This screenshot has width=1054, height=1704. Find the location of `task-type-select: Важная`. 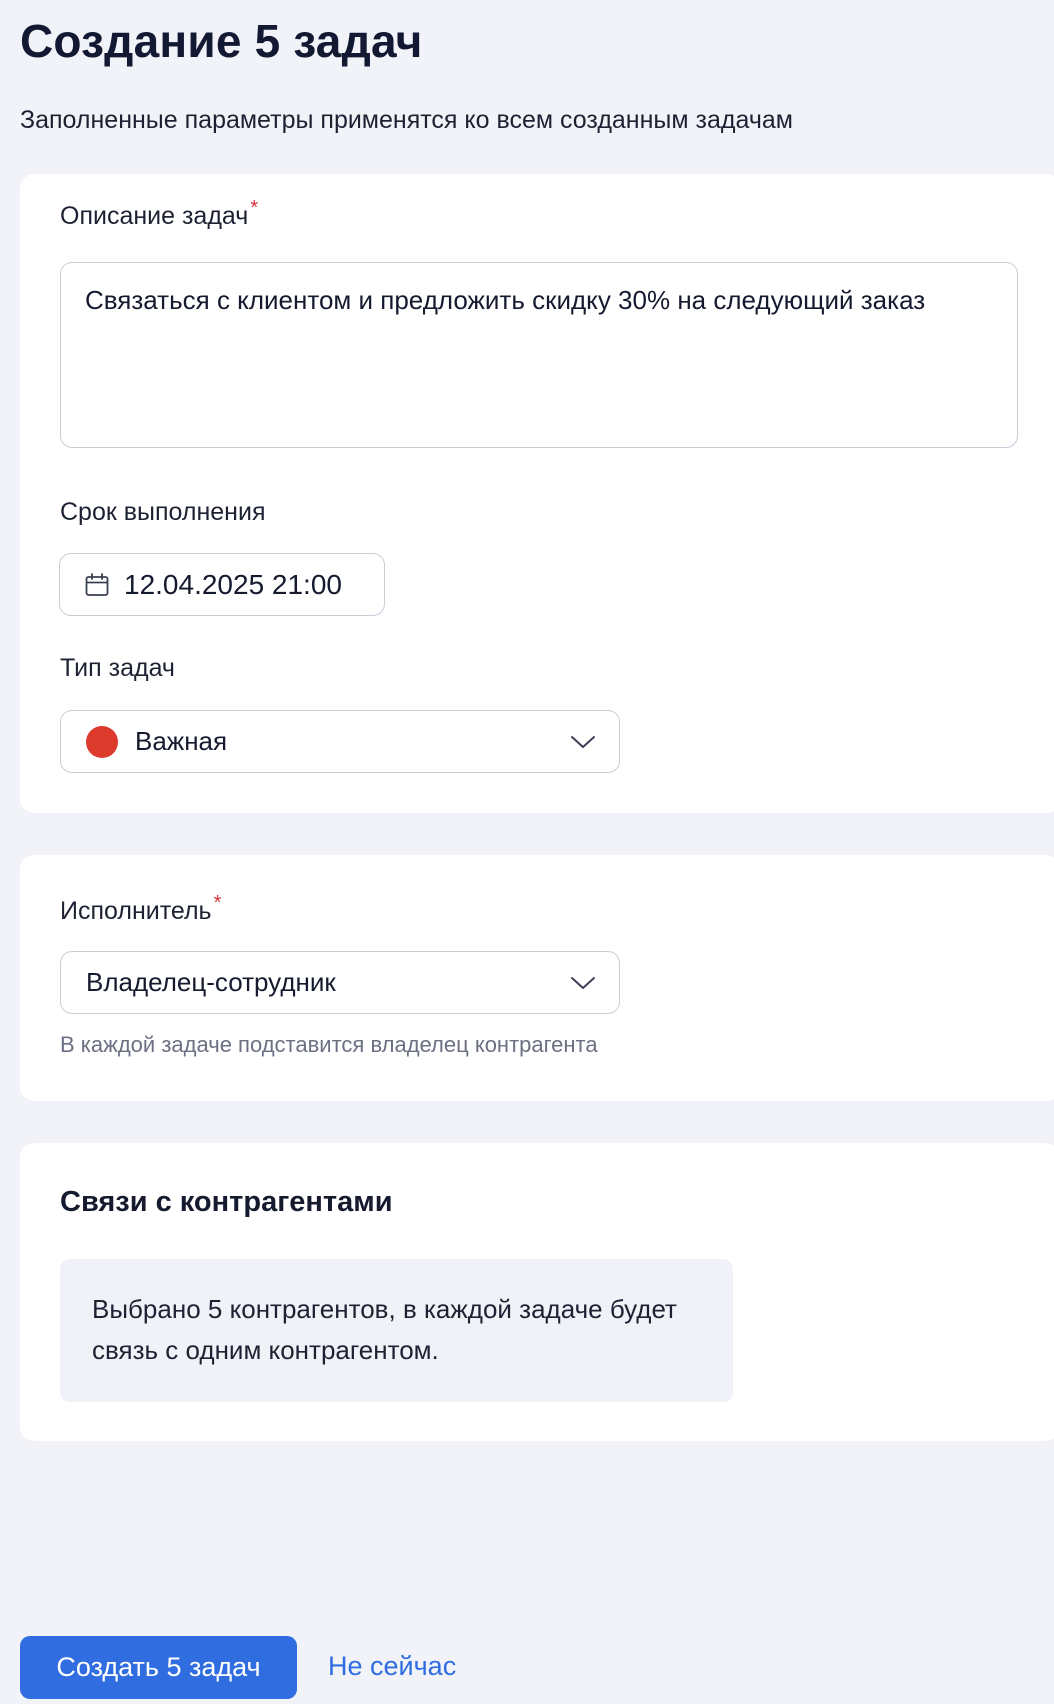

task-type-select: Важная is located at coordinates (340, 741).